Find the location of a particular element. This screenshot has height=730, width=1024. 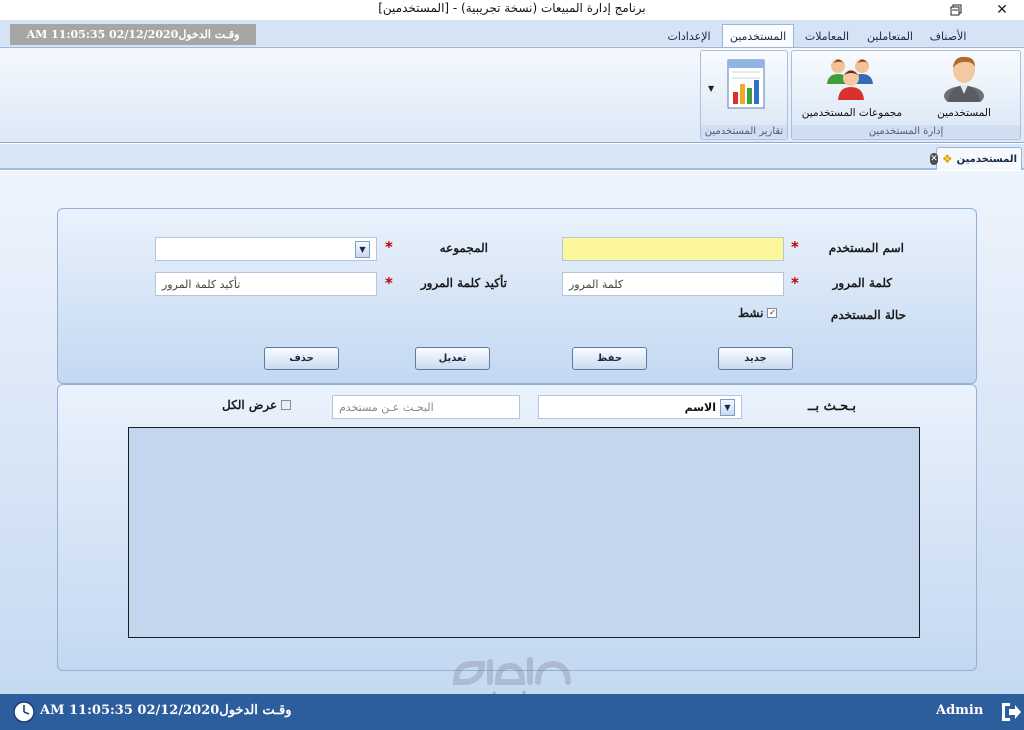

tab-transactions: المعاملات is located at coordinates (827, 36).